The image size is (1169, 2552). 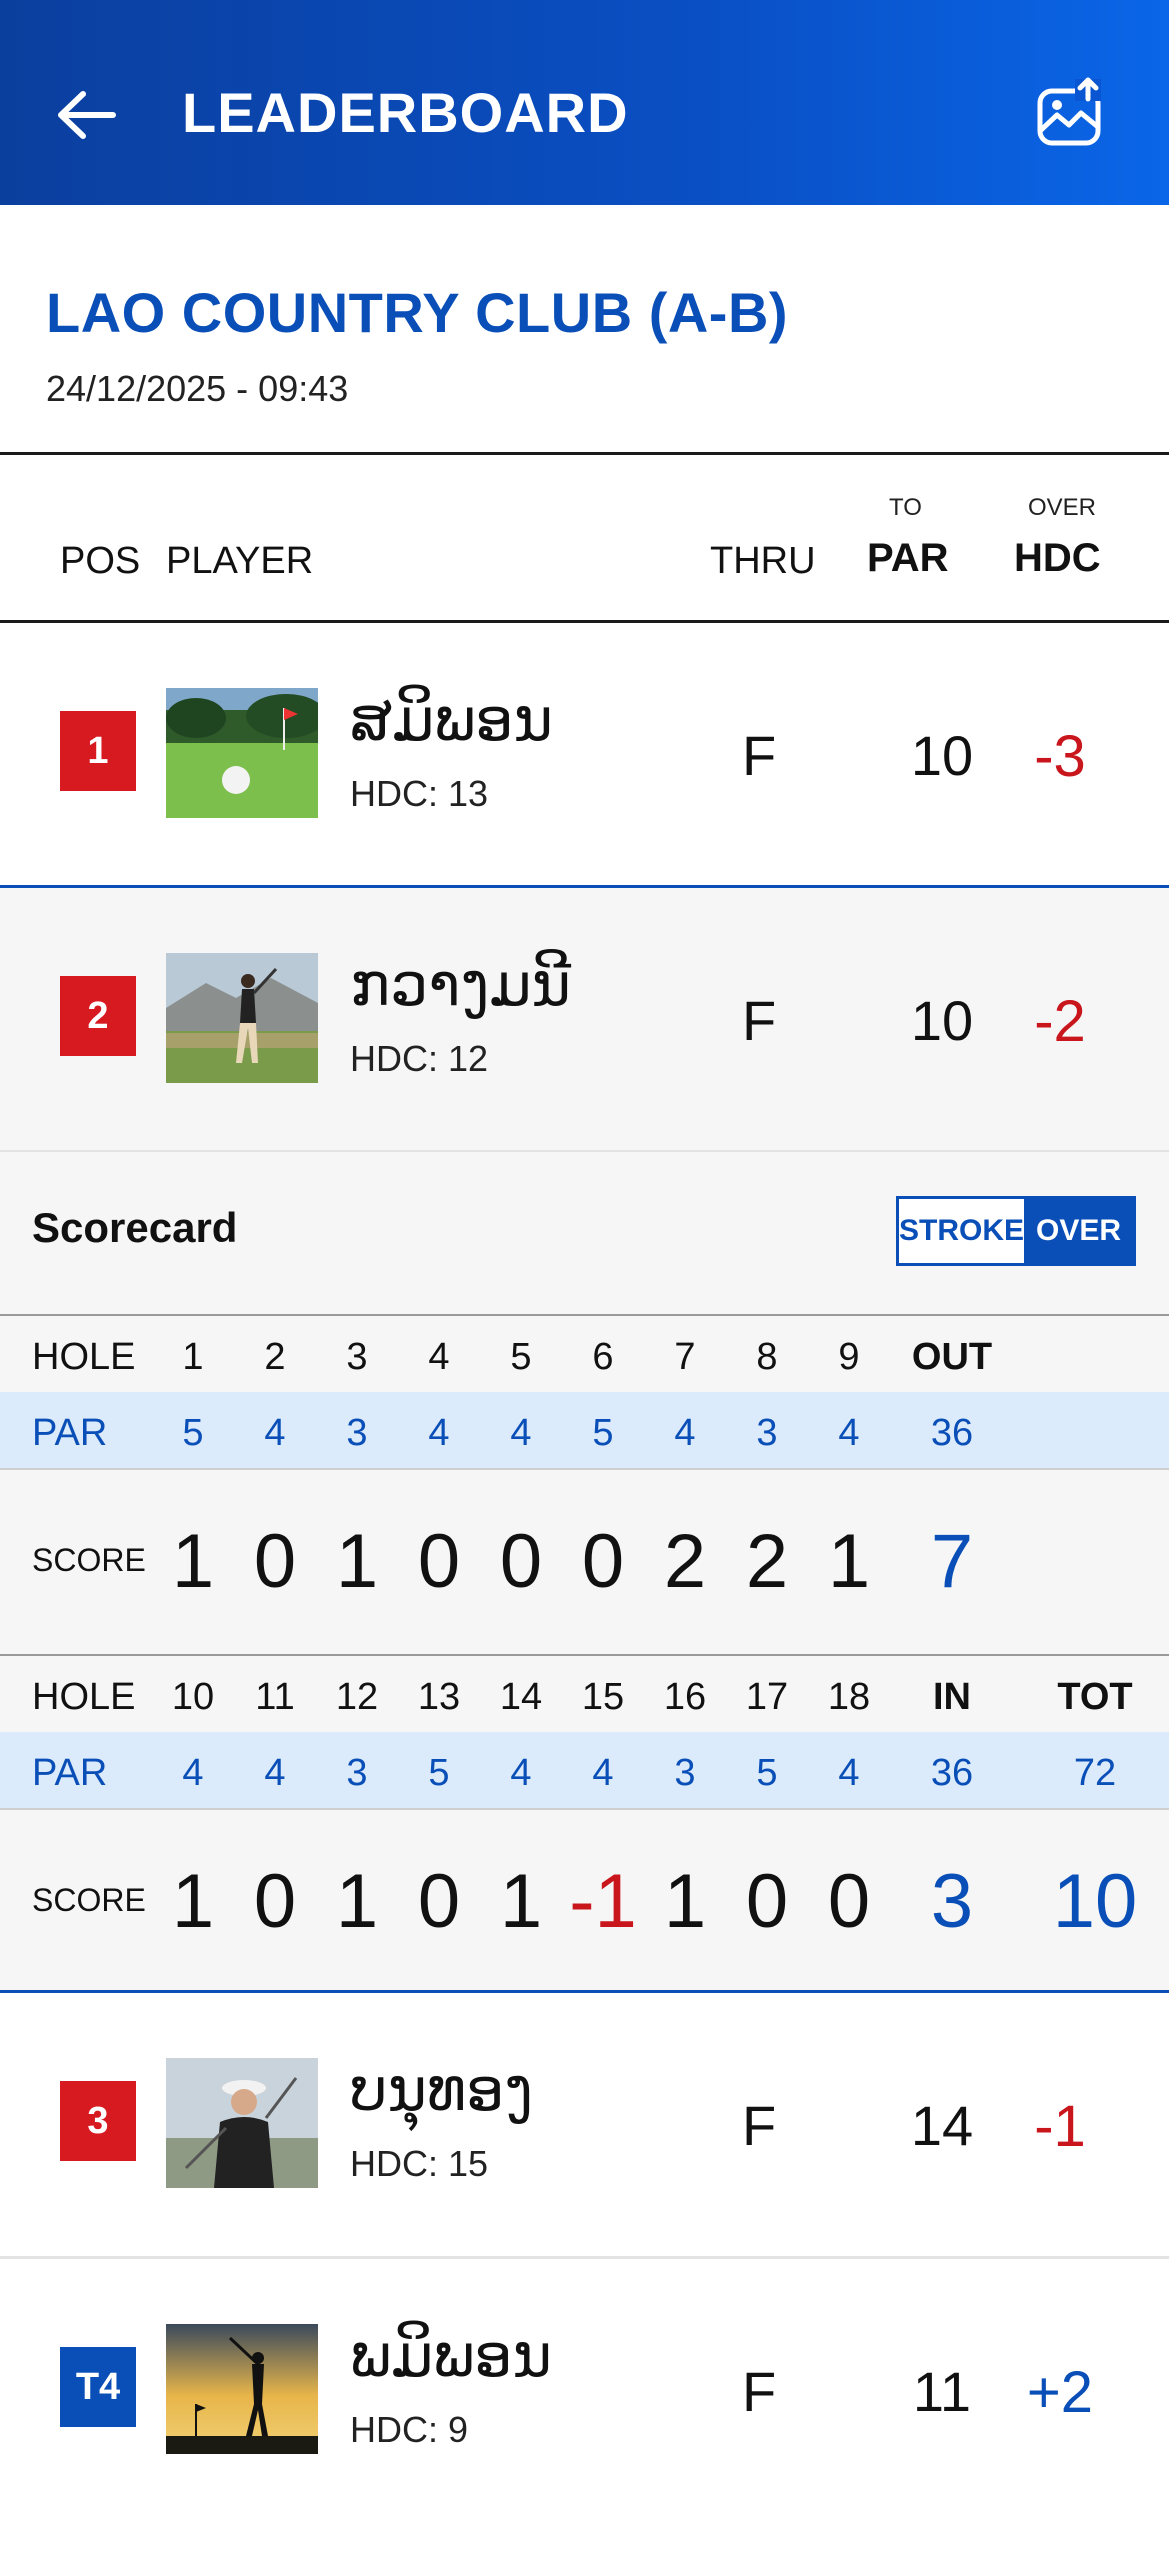 What do you see at coordinates (100, 561) in the screenshot?
I see `col-pos: POS` at bounding box center [100, 561].